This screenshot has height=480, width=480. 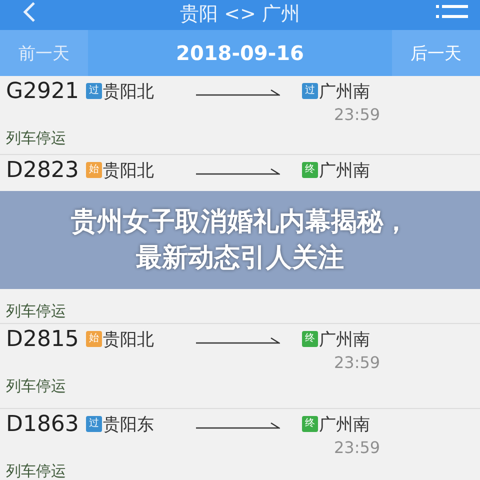 What do you see at coordinates (43, 170) in the screenshot?
I see `train-number: D2823` at bounding box center [43, 170].